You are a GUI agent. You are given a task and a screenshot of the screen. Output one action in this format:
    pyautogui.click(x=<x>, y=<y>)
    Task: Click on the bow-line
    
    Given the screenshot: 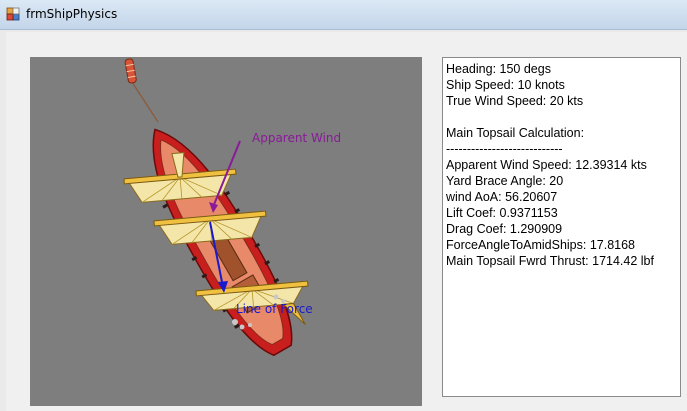 What is the action you would take?
    pyautogui.click(x=144, y=100)
    